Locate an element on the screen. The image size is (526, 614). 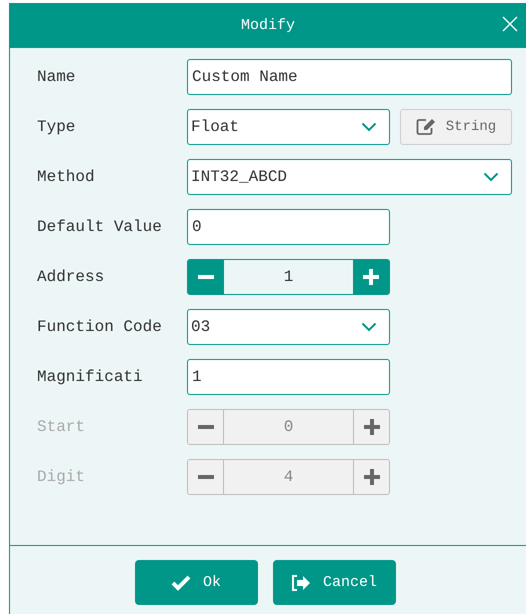
field-label: Default Value is located at coordinates (100, 227).